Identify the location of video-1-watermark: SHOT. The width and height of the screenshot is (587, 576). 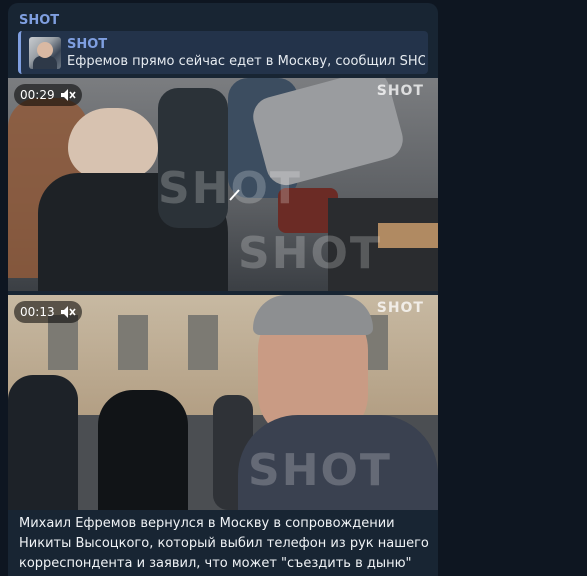
(400, 91).